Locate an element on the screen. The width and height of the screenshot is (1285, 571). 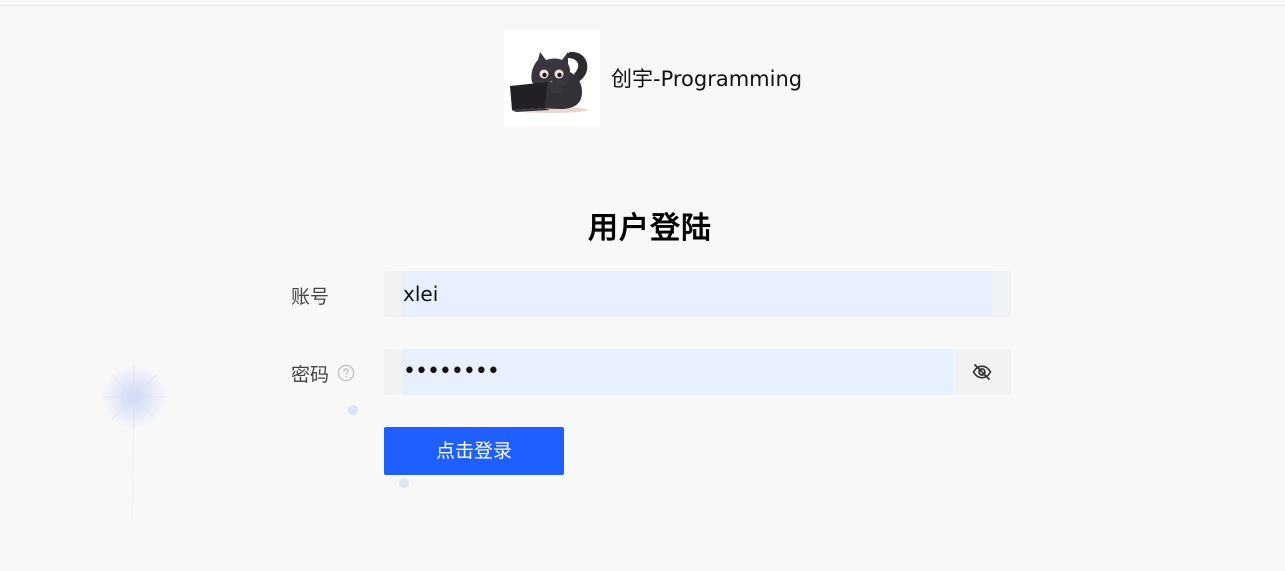
brand-header: 创宇-Programming is located at coordinates (653, 78).